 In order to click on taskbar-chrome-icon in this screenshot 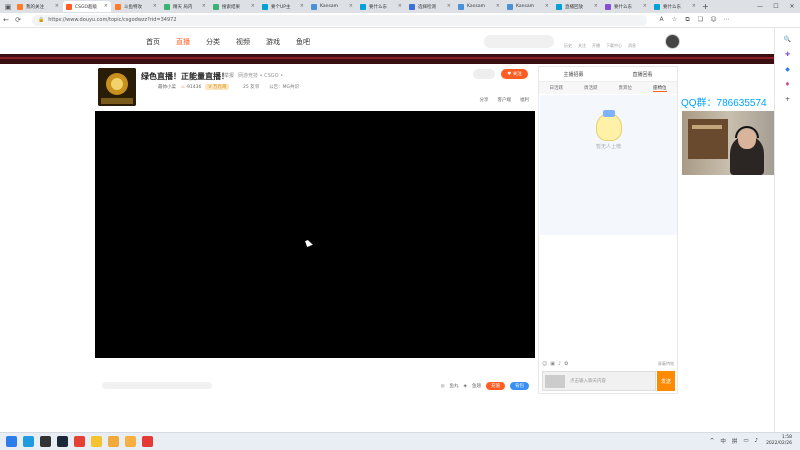, I will do `click(79, 441)`.